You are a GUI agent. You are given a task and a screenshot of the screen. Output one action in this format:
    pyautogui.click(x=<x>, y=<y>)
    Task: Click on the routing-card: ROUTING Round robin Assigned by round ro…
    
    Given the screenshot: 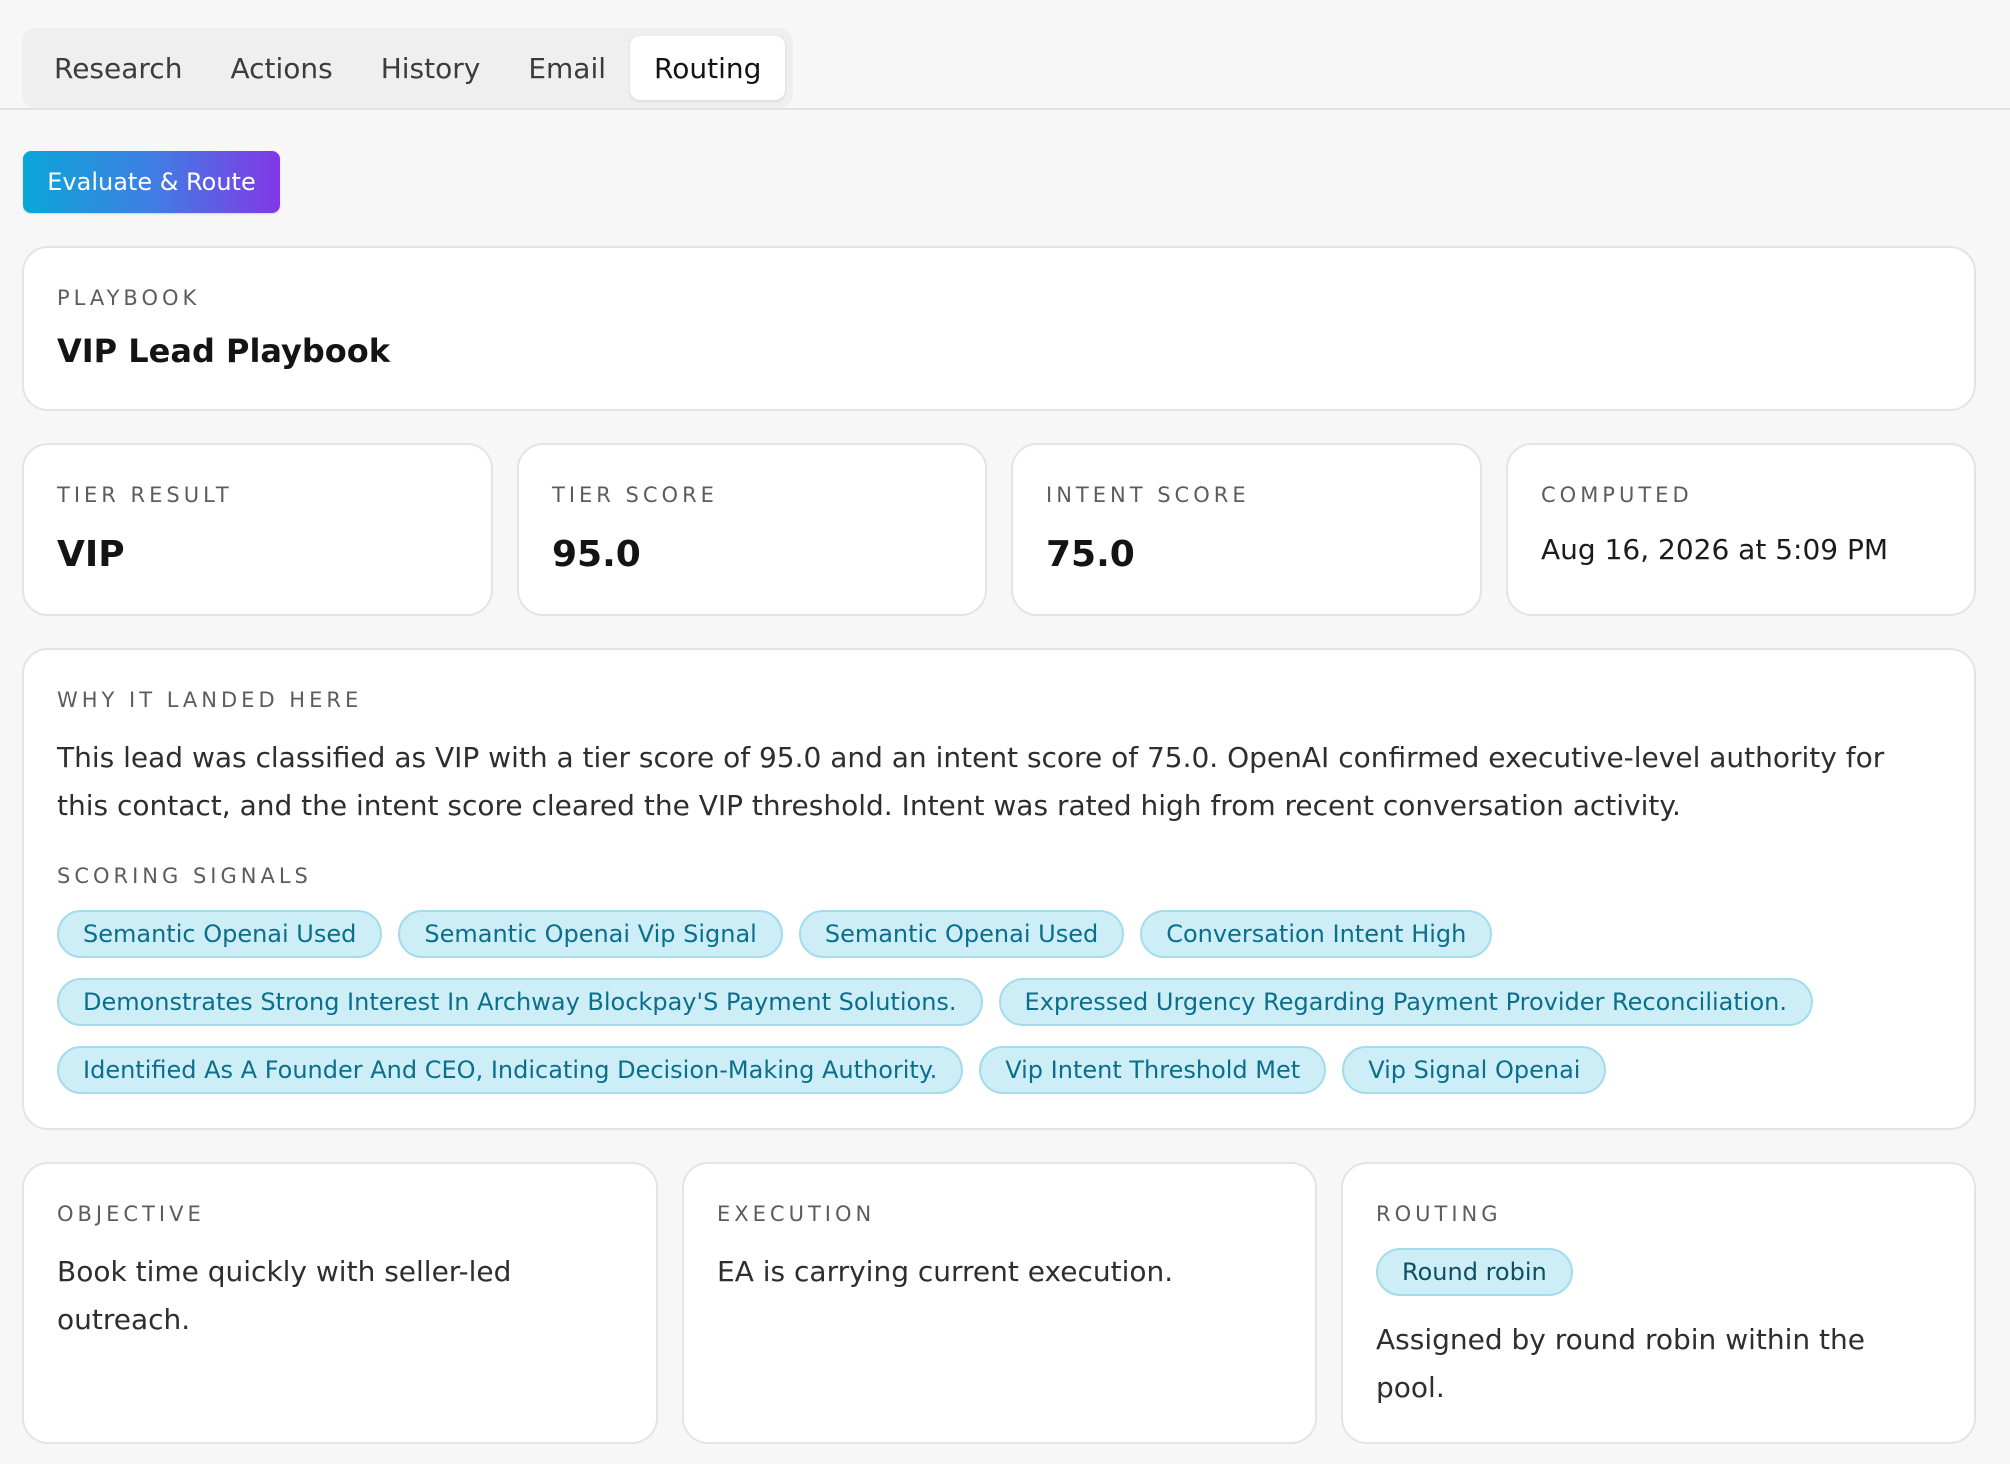 What is the action you would take?
    pyautogui.click(x=1658, y=1303)
    